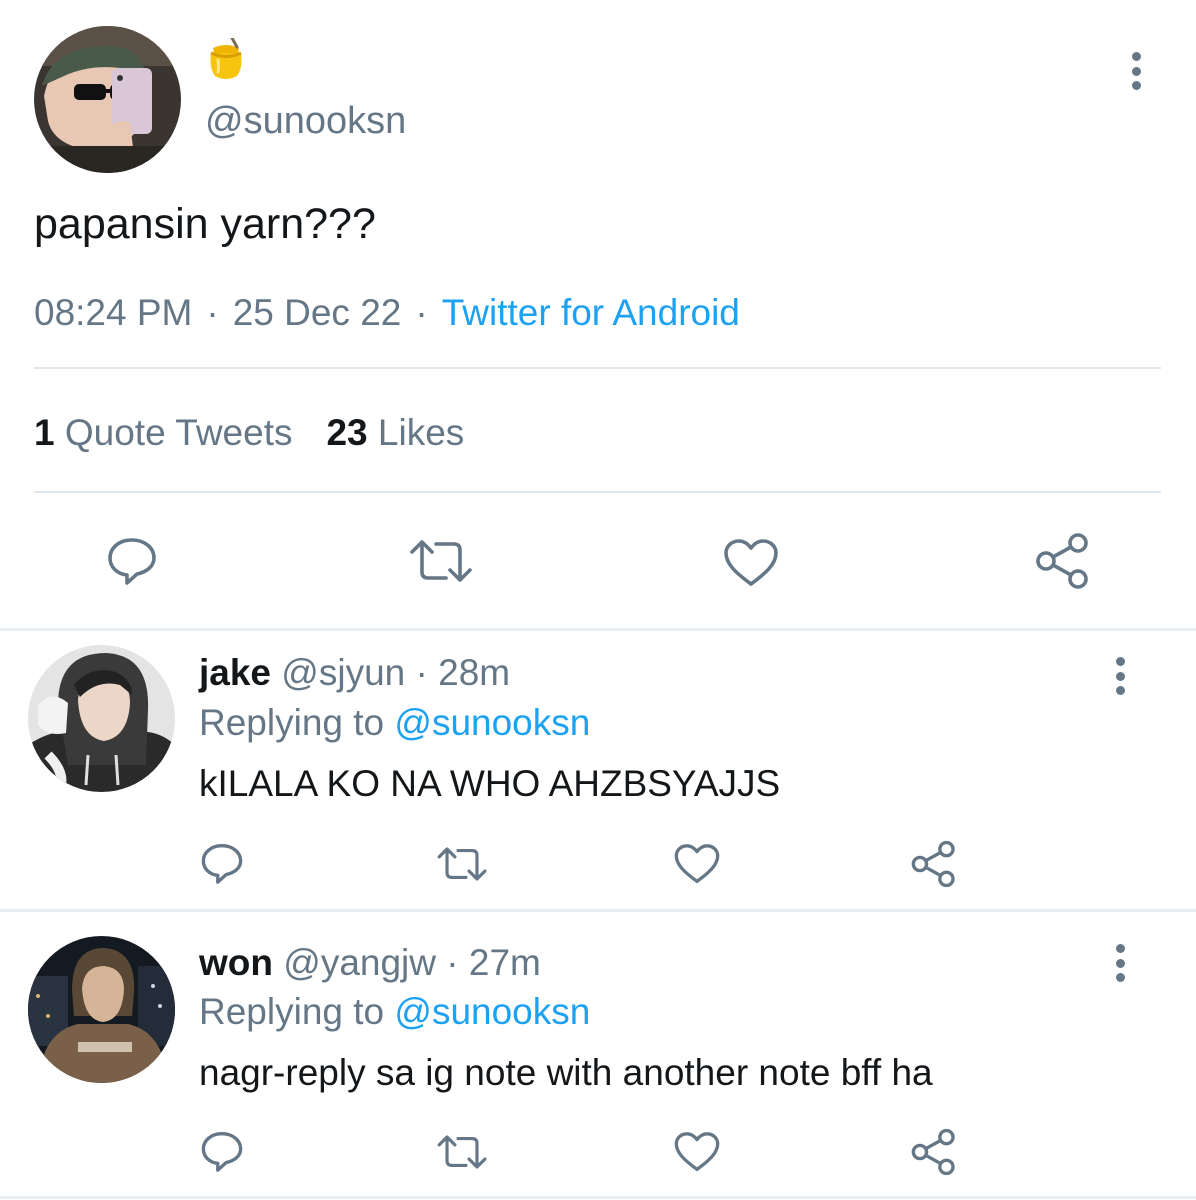 Image resolution: width=1196 pixels, height=1200 pixels. I want to click on likes-stat: 23 Likes, so click(395, 432).